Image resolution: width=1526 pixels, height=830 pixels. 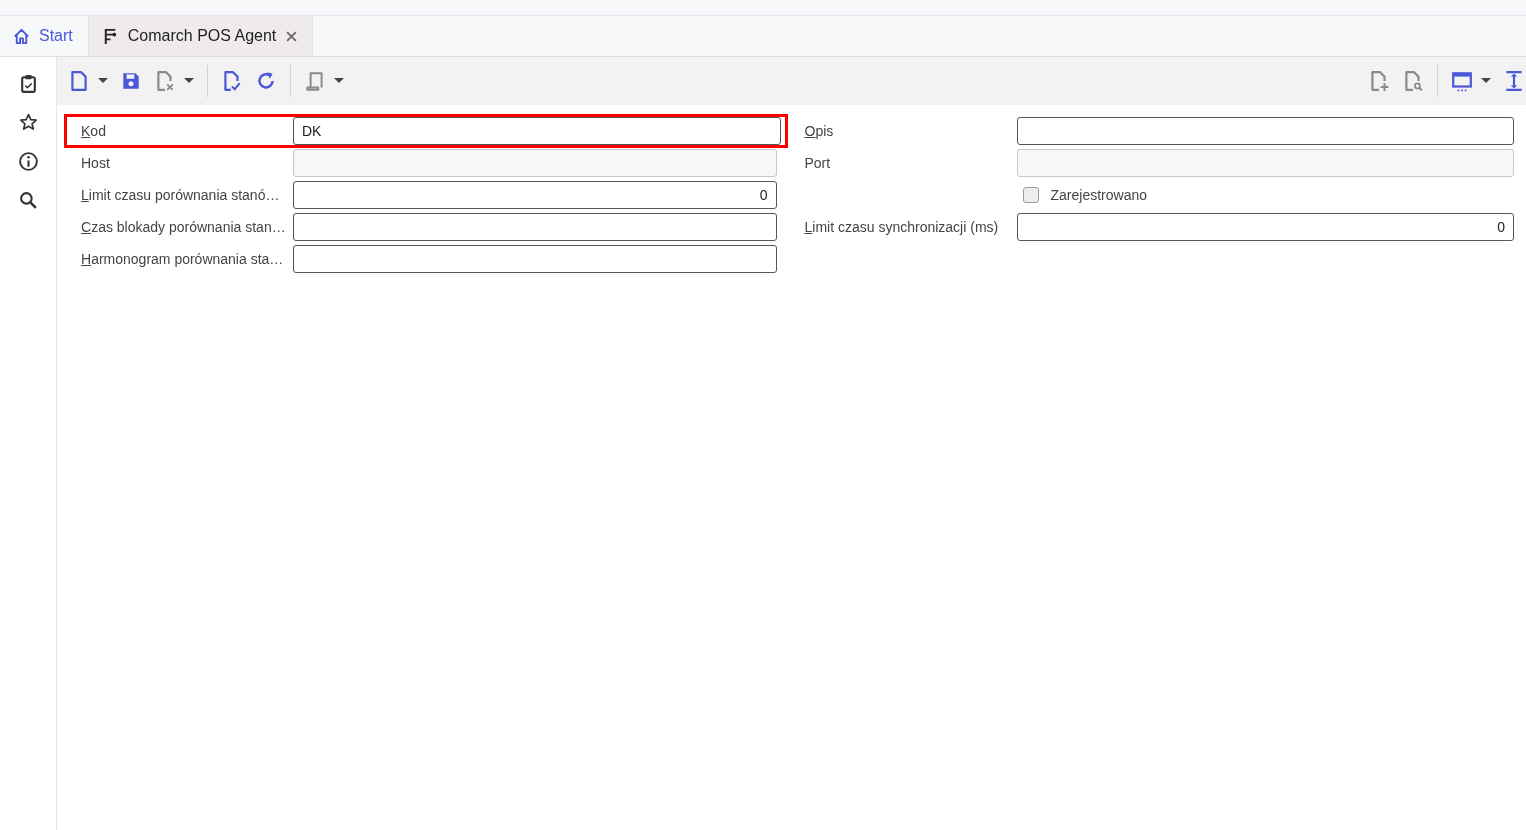 What do you see at coordinates (28, 122) in the screenshot?
I see `star-icon` at bounding box center [28, 122].